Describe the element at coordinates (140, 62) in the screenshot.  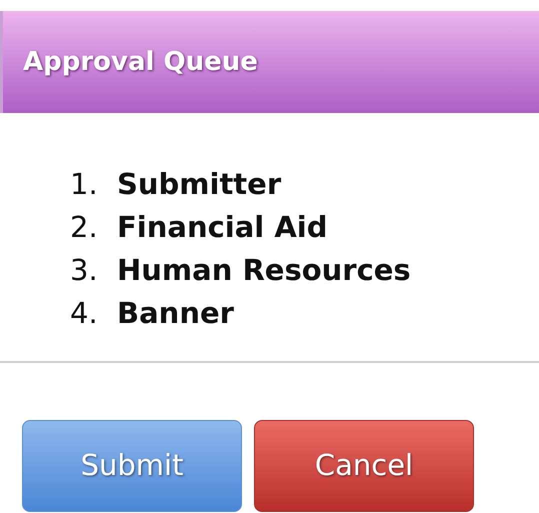
I see `header-title: Approval Queue` at that location.